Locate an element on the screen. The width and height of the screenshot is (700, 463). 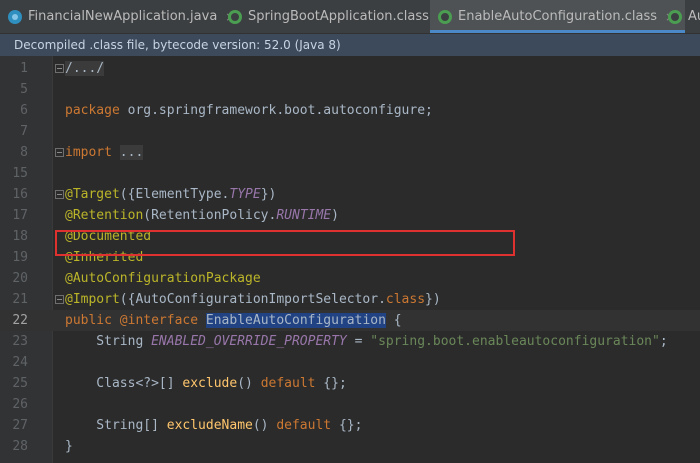
code-line: 20 @AutoConfigurationPackage is located at coordinates (350, 278).